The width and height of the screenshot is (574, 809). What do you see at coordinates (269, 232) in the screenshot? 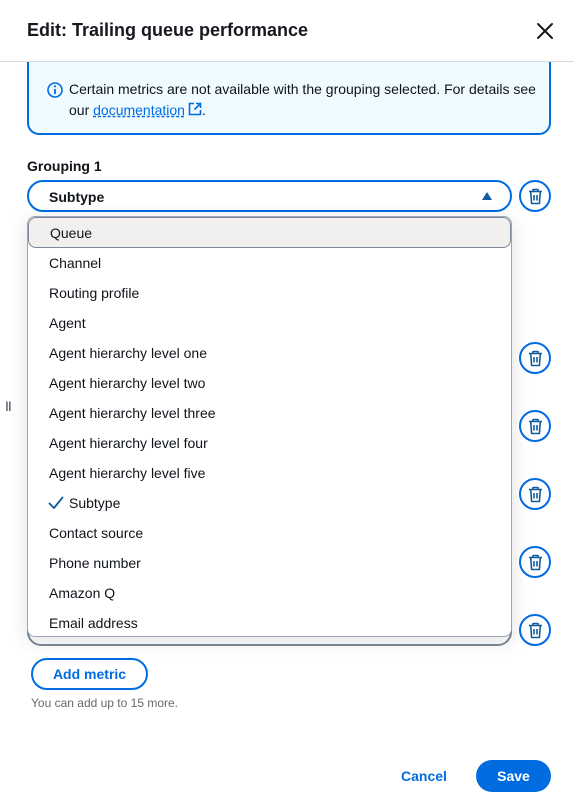
I see `option-queue: Queue` at bounding box center [269, 232].